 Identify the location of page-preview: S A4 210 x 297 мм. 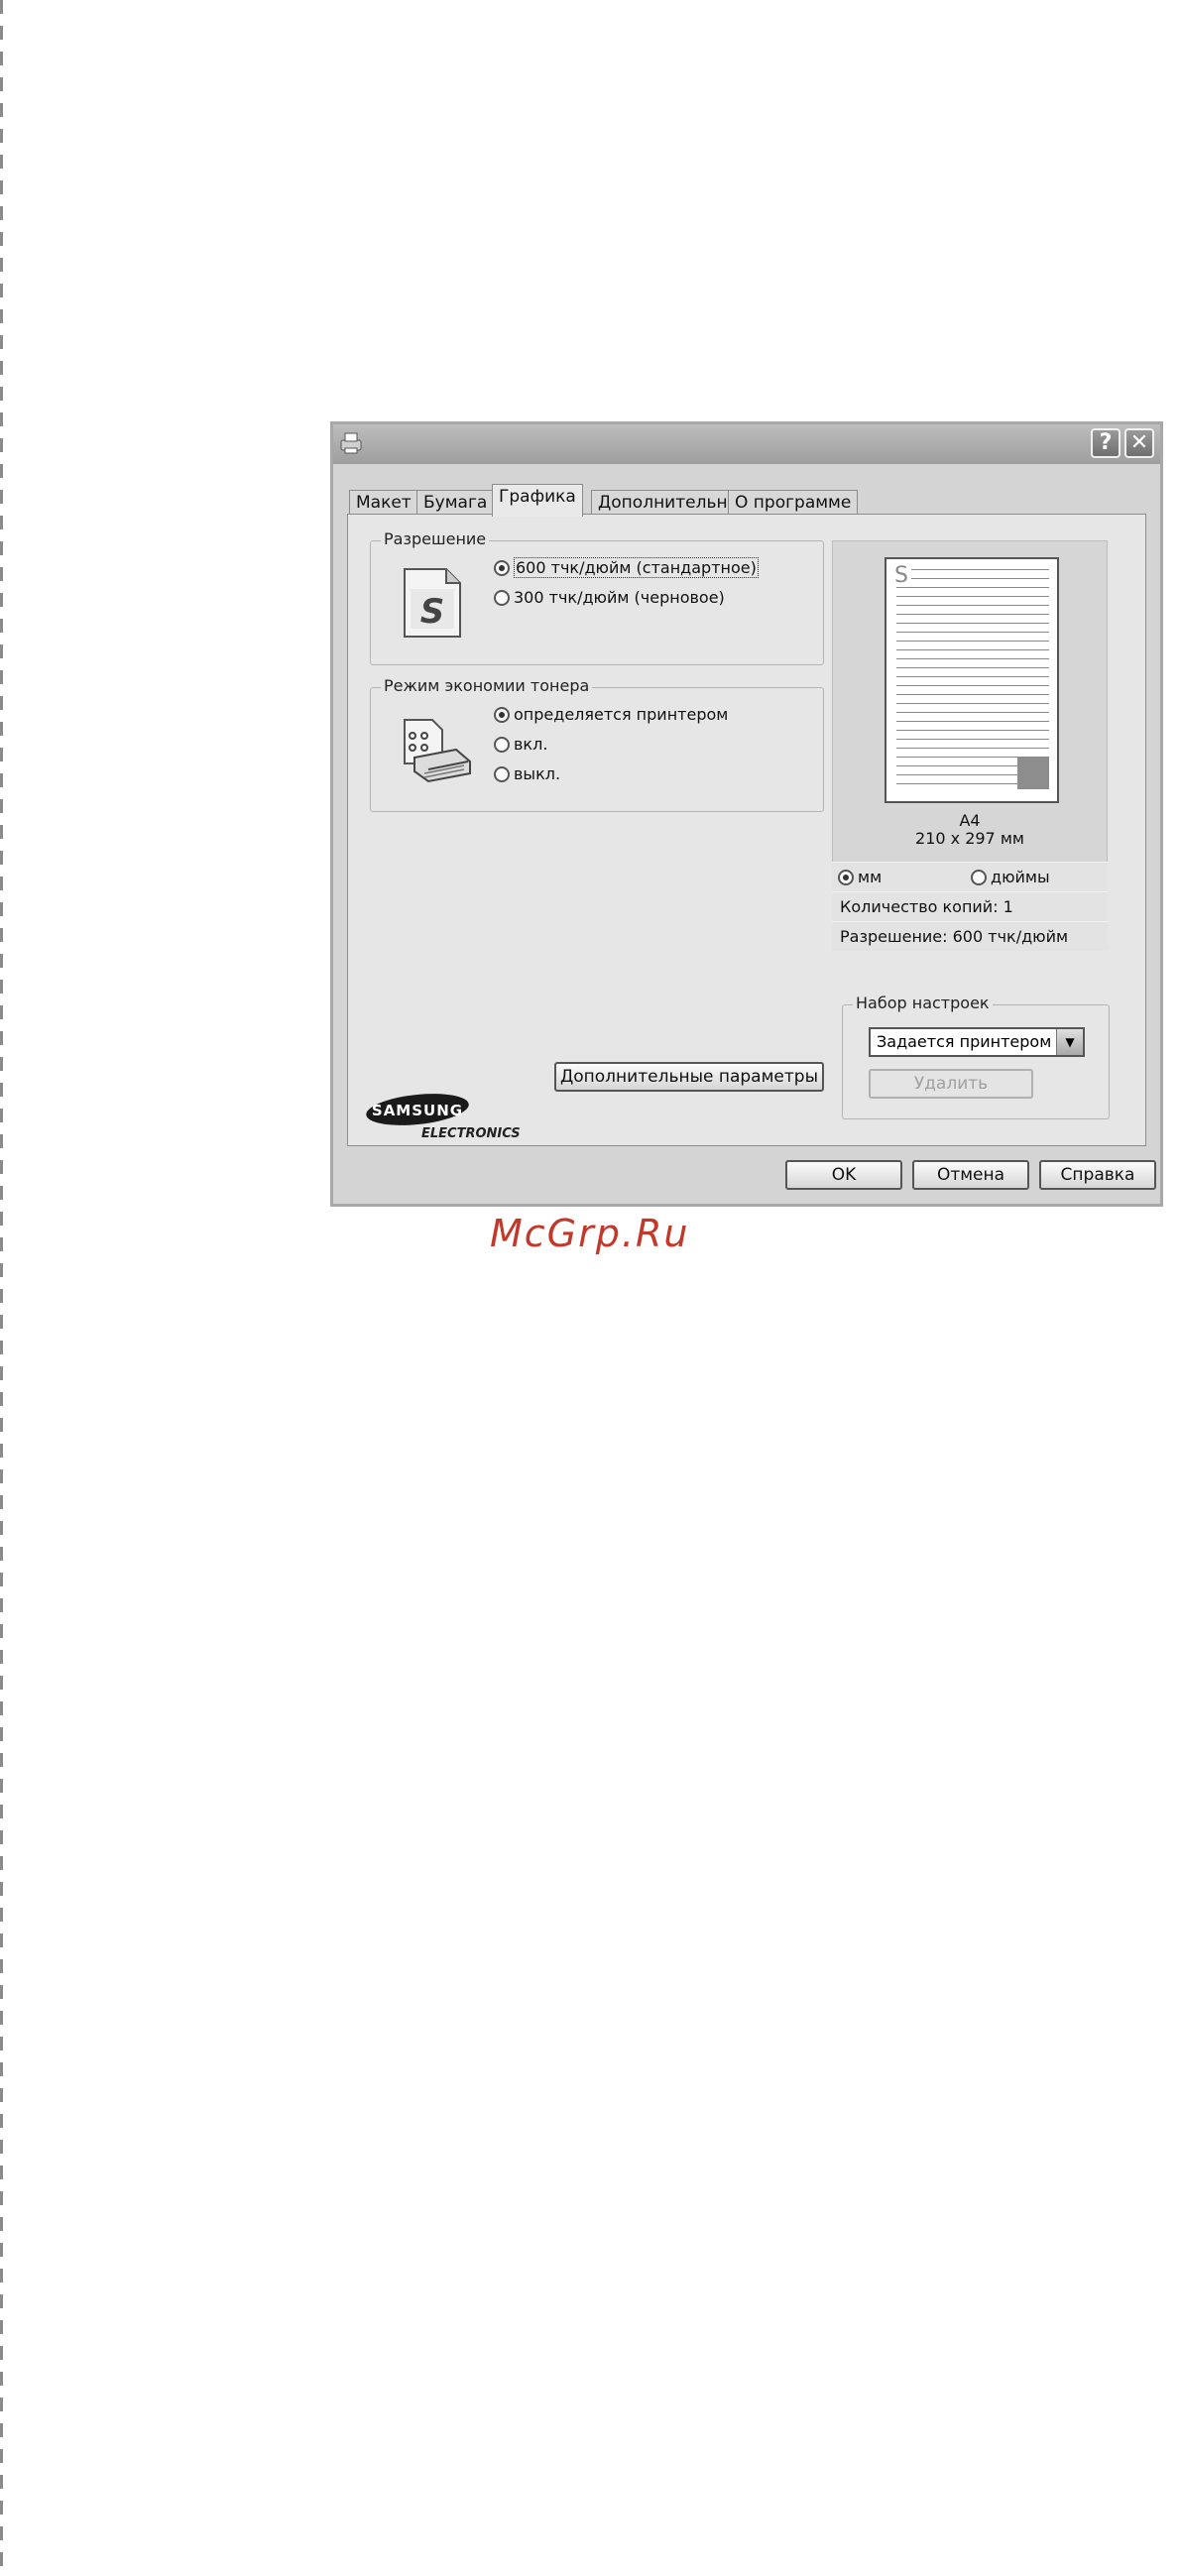
(970, 713).